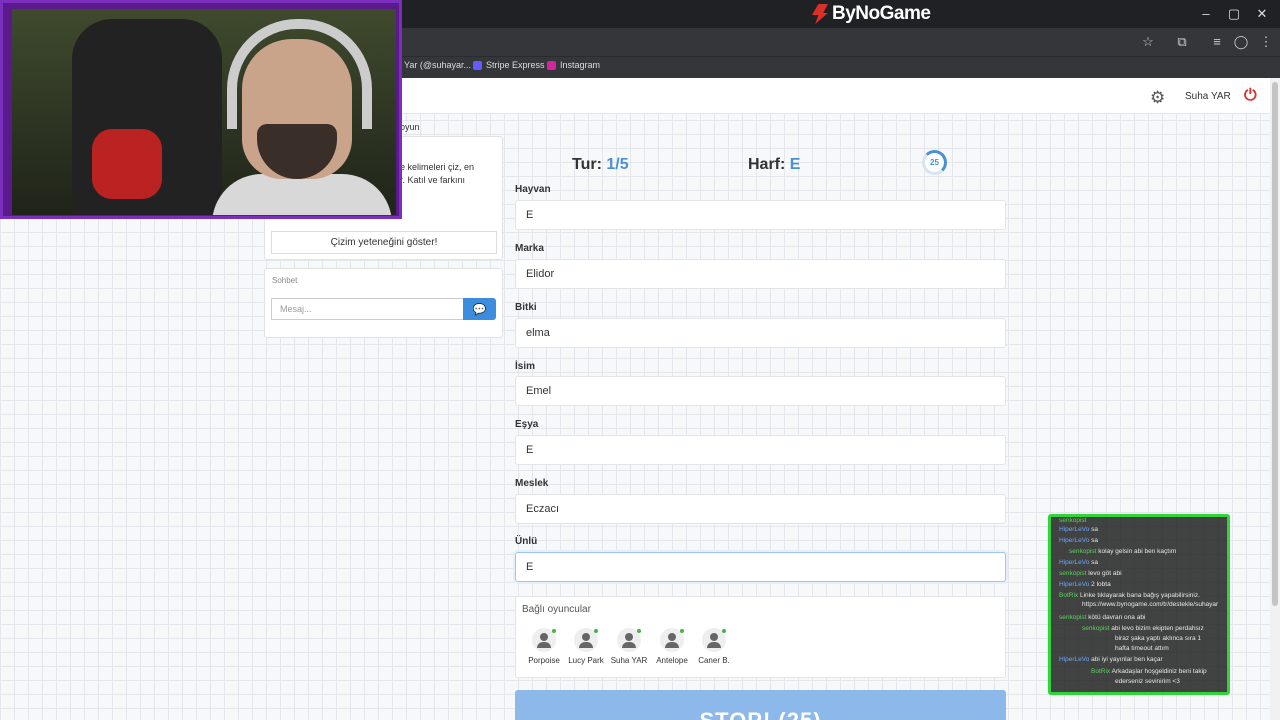 This screenshot has height=720, width=1280. I want to click on extensions-icon: ⧉, so click(1182, 42).